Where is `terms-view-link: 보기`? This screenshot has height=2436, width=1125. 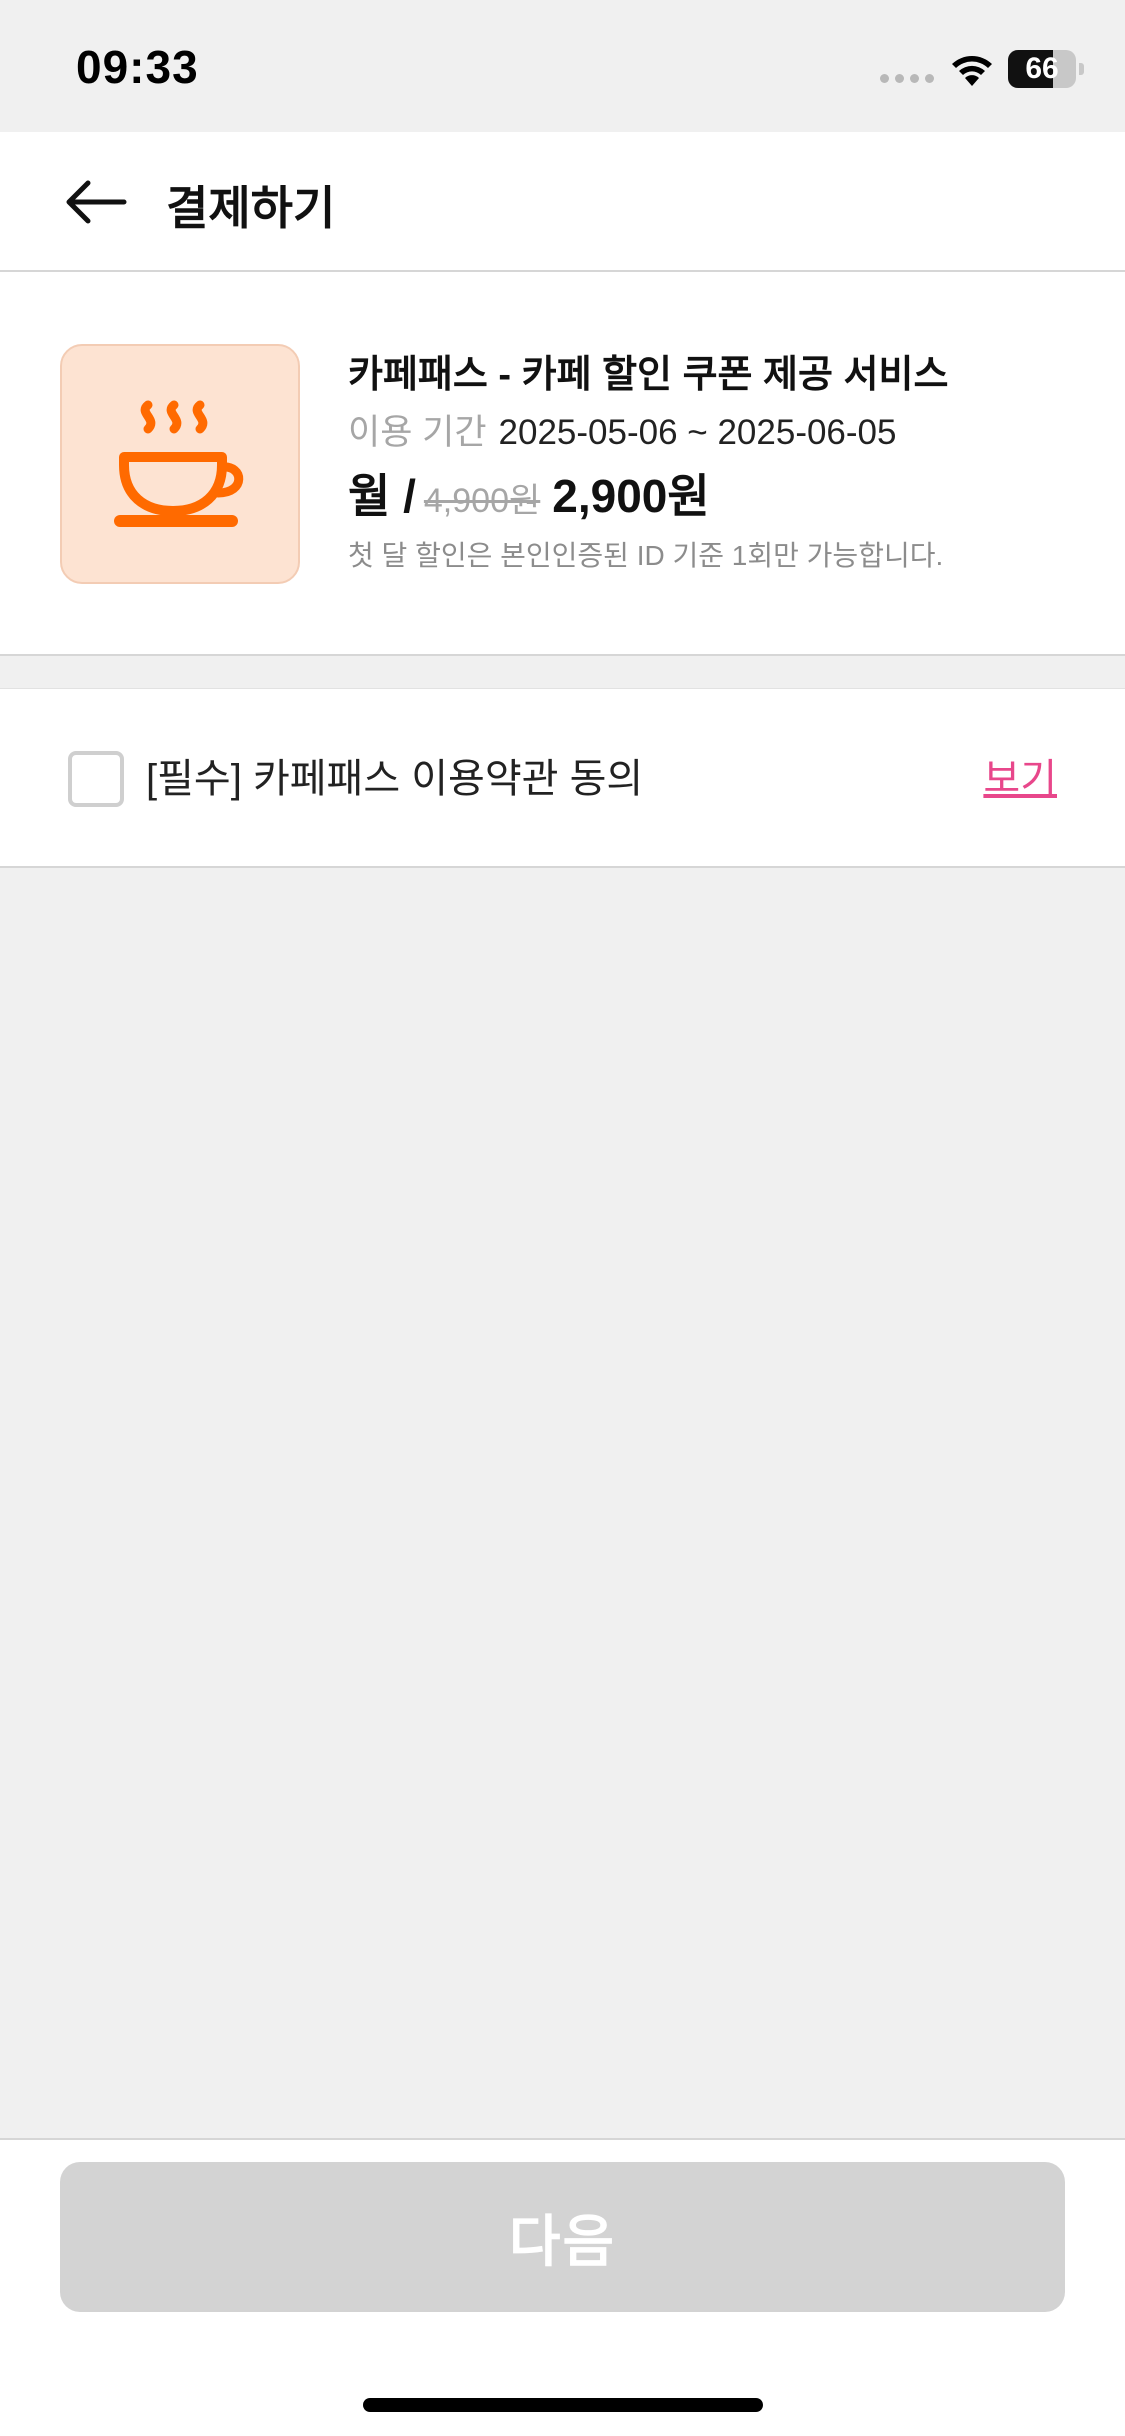 terms-view-link: 보기 is located at coordinates (1020, 779).